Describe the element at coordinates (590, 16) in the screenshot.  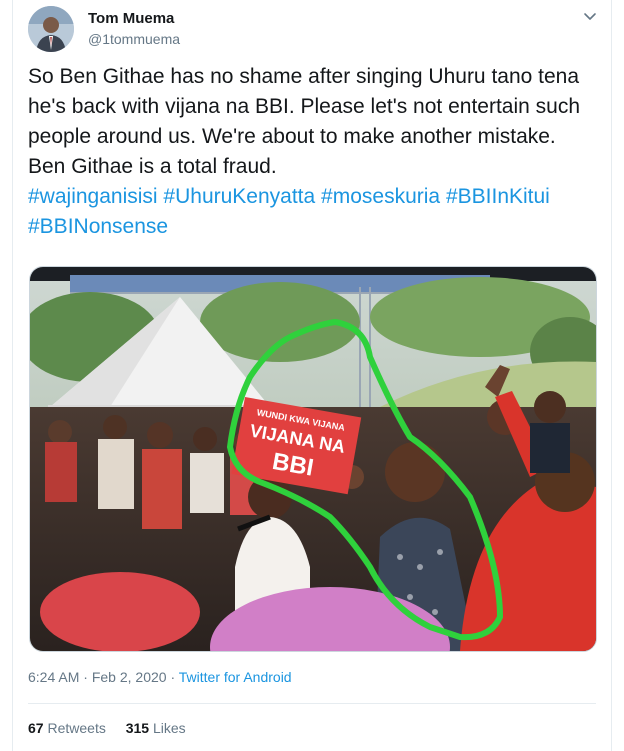
I see `chevron-down-icon` at that location.